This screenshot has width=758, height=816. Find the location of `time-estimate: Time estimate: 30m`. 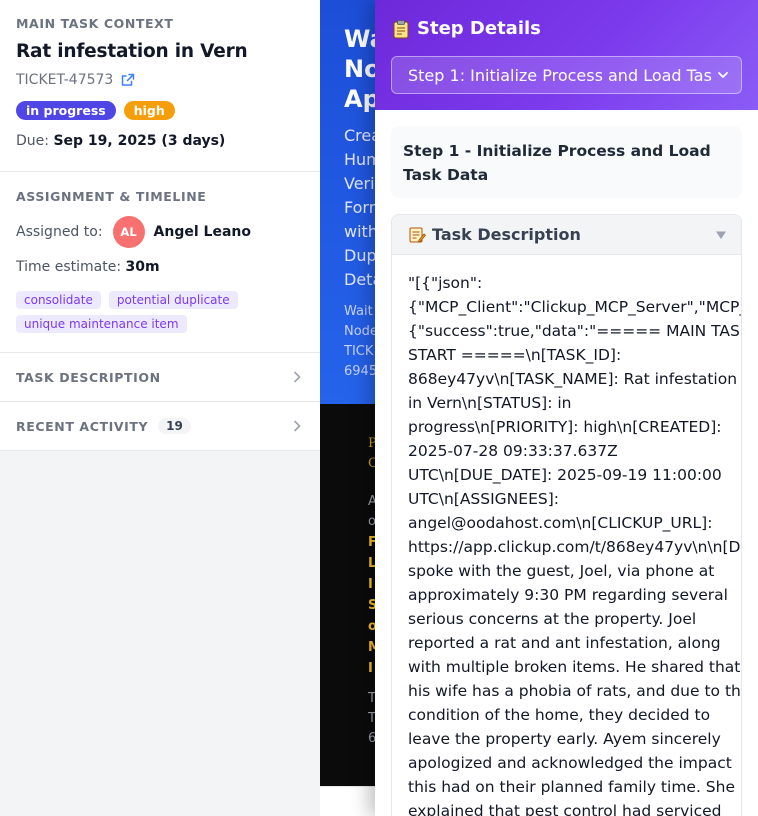

time-estimate: Time estimate: 30m is located at coordinates (160, 267).